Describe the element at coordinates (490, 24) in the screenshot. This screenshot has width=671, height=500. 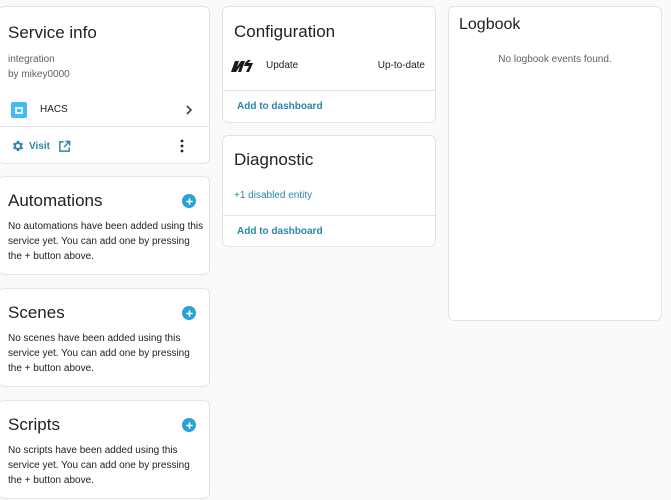
I see `logbook-title: Logbook` at that location.